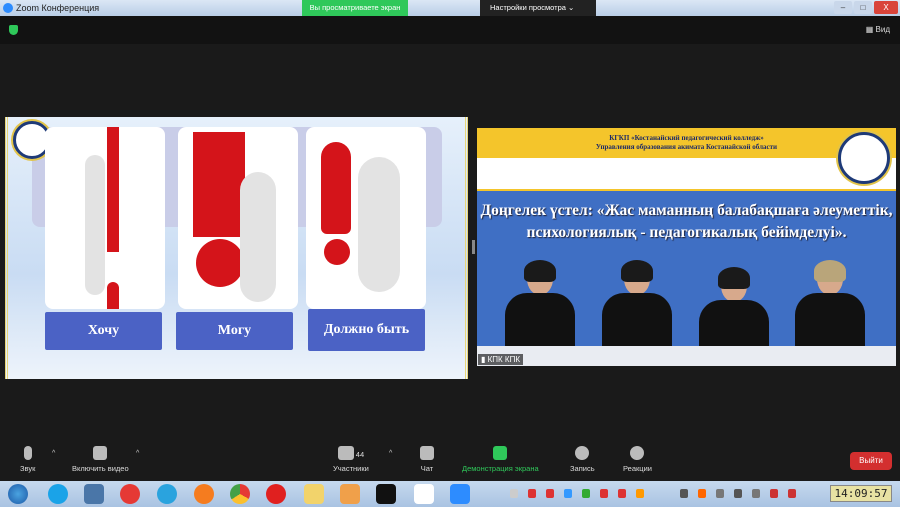  What do you see at coordinates (204, 494) in the screenshot?
I see `firefox-icon` at bounding box center [204, 494].